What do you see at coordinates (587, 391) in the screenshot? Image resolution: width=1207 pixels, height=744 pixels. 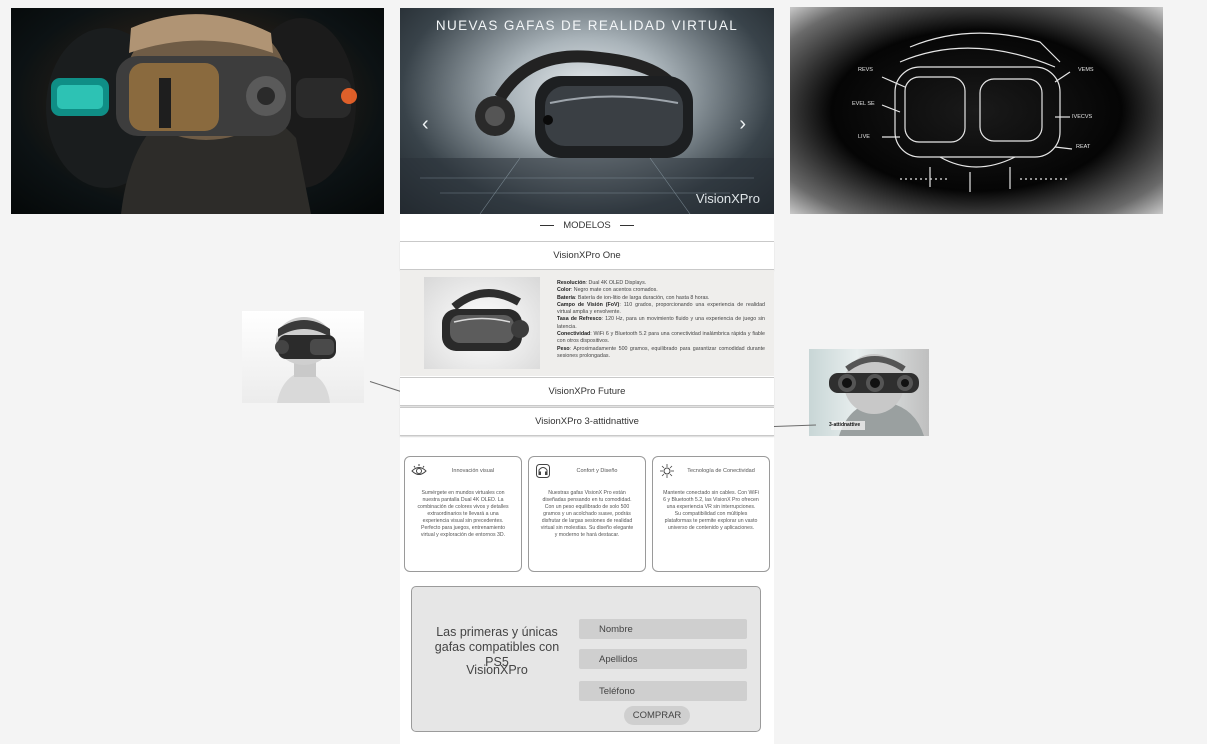 I see `accordion-model-future: VisionXPro Future` at bounding box center [587, 391].